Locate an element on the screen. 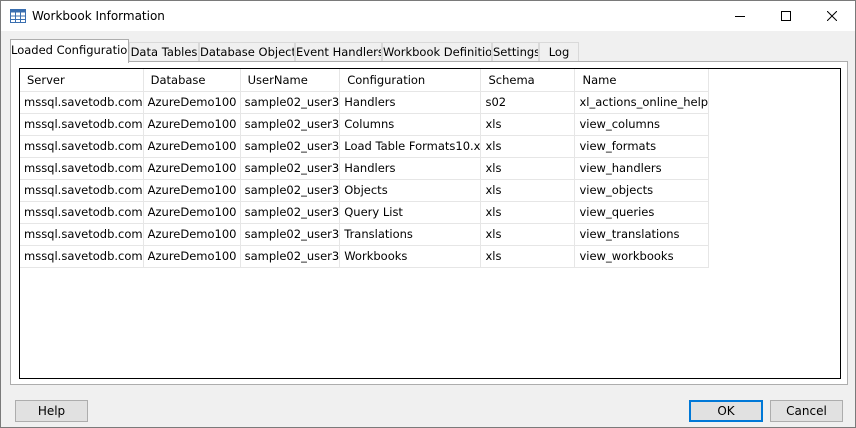 The height and width of the screenshot is (428, 856). column-header-schema: Schema is located at coordinates (528, 80).